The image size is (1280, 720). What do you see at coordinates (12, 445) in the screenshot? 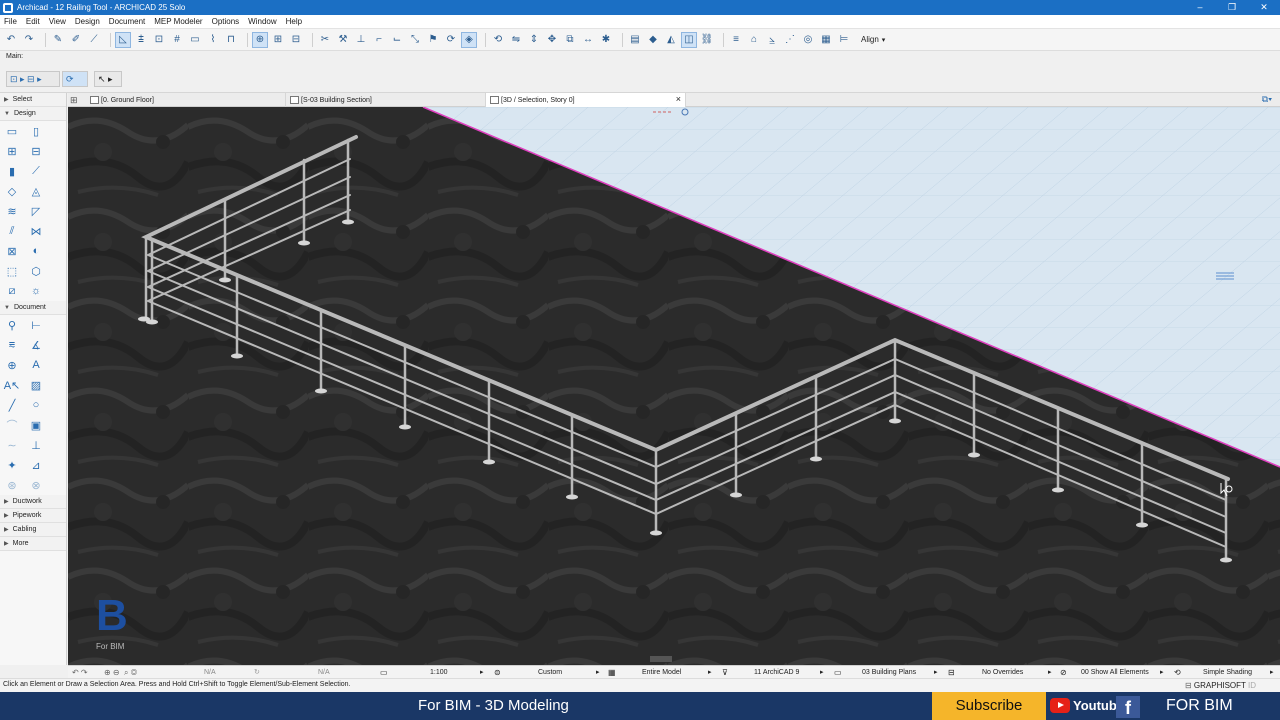
I see `spline-tool-icon: ∼` at bounding box center [12, 445].